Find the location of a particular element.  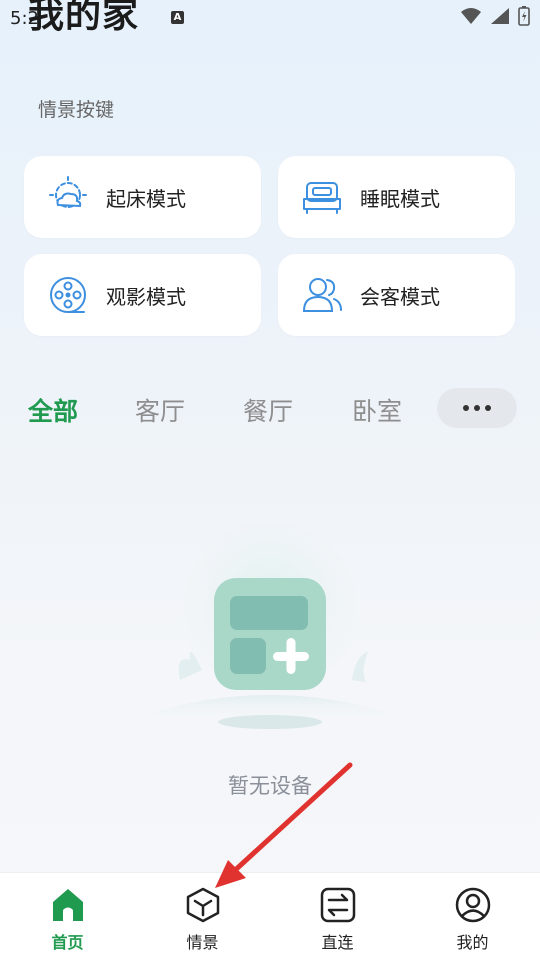

tab-dining-room: 餐厅 is located at coordinates (268, 410).